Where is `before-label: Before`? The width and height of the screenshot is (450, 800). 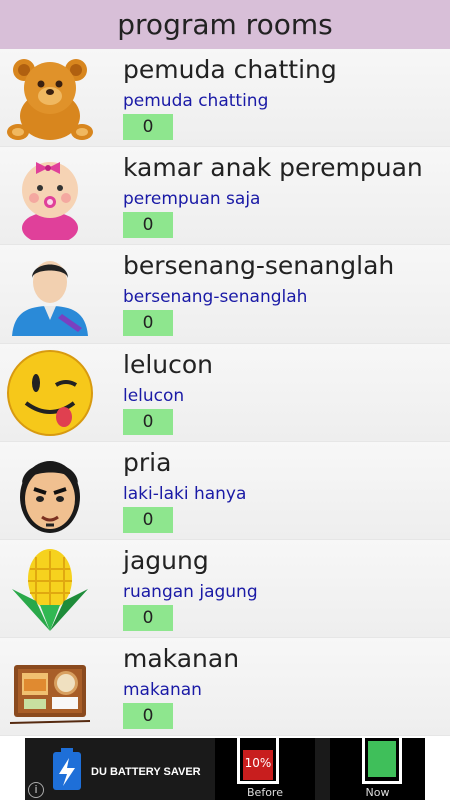 before-label: Before is located at coordinates (265, 792).